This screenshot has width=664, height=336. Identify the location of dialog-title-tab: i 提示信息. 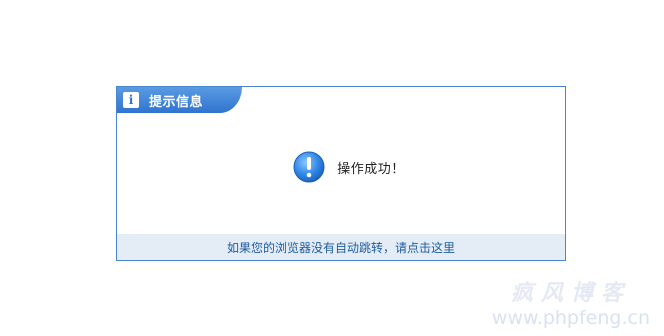
(179, 100).